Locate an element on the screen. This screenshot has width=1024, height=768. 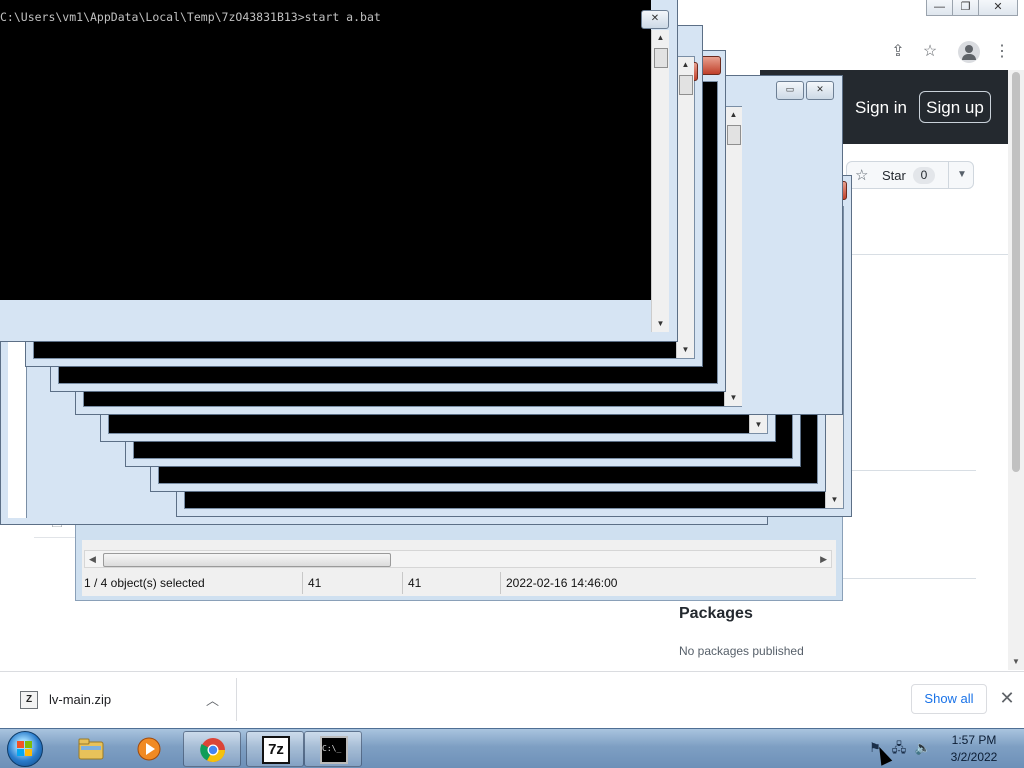
chevron-up-icon: ︿ is located at coordinates (212, 699).